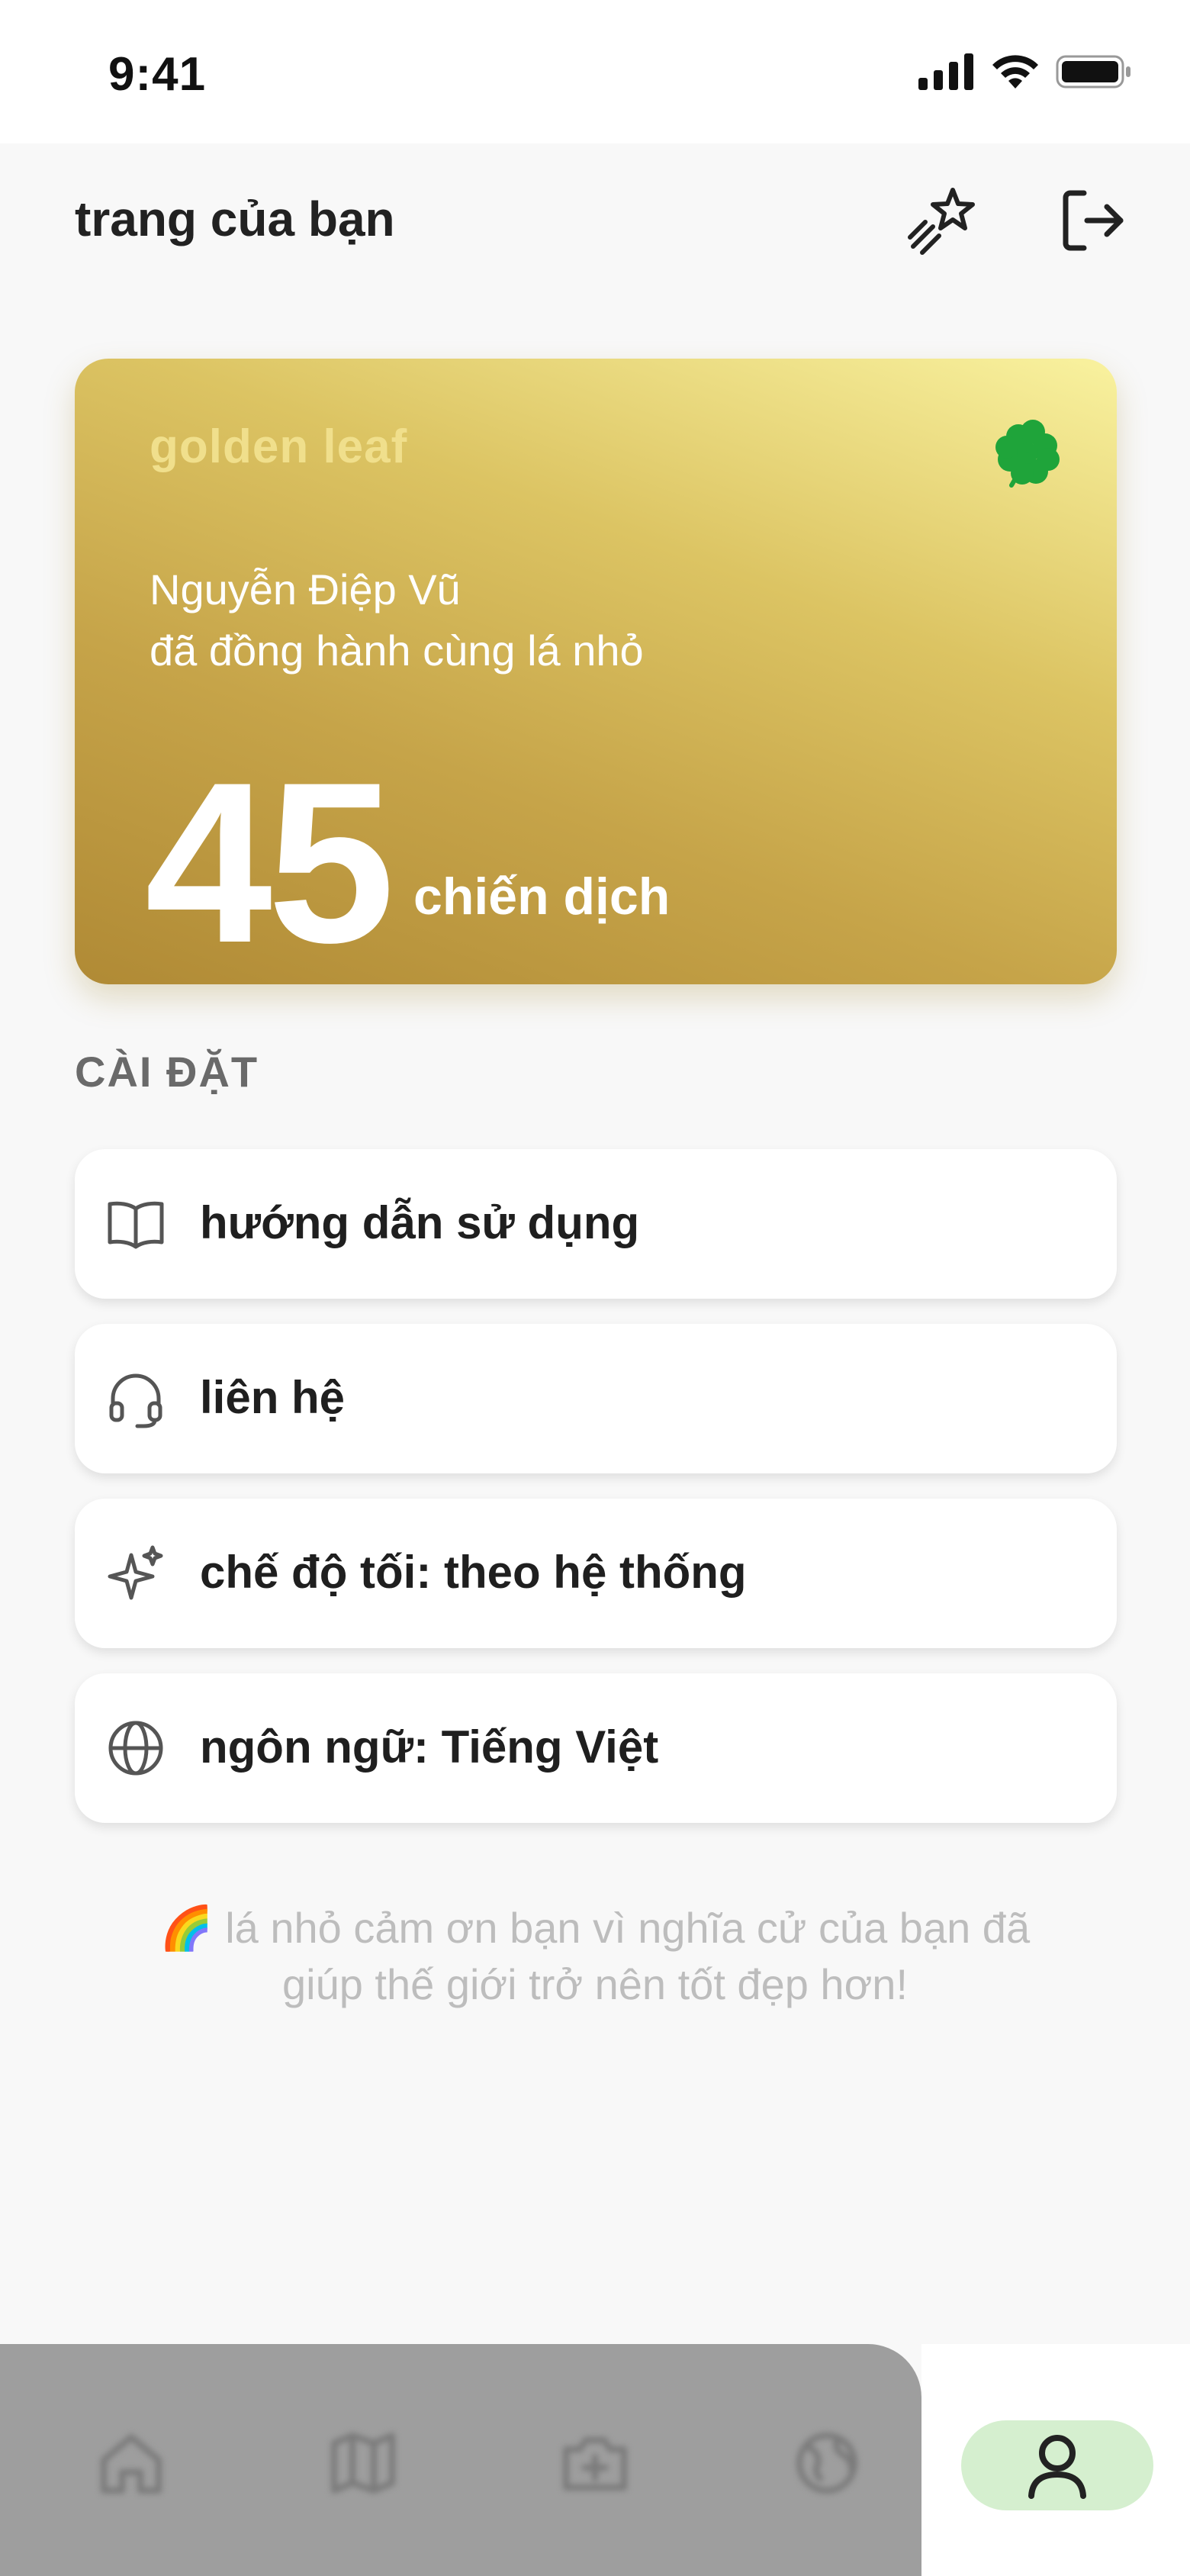 The height and width of the screenshot is (2576, 1190). Describe the element at coordinates (595, 71) in the screenshot. I see `status-bar: 9:41` at that location.